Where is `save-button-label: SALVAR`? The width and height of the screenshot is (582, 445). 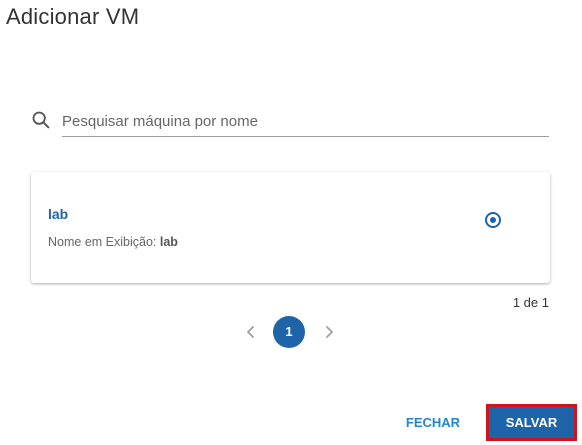 save-button-label: SALVAR is located at coordinates (531, 422).